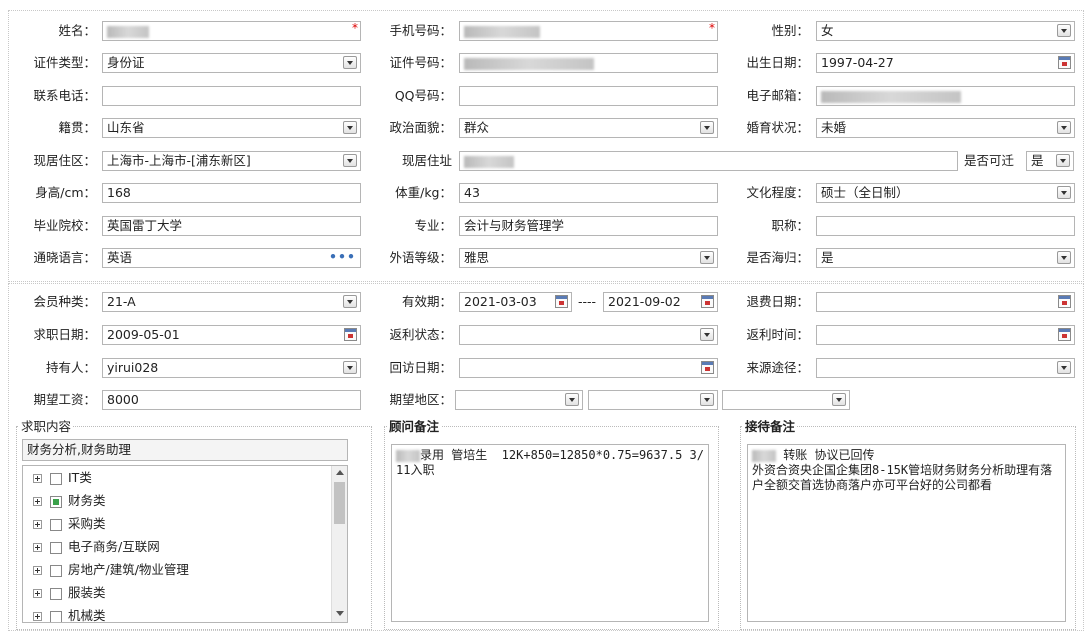  Describe the element at coordinates (945, 63) in the screenshot. I see `birth-date-field: 1997-04-27` at that location.